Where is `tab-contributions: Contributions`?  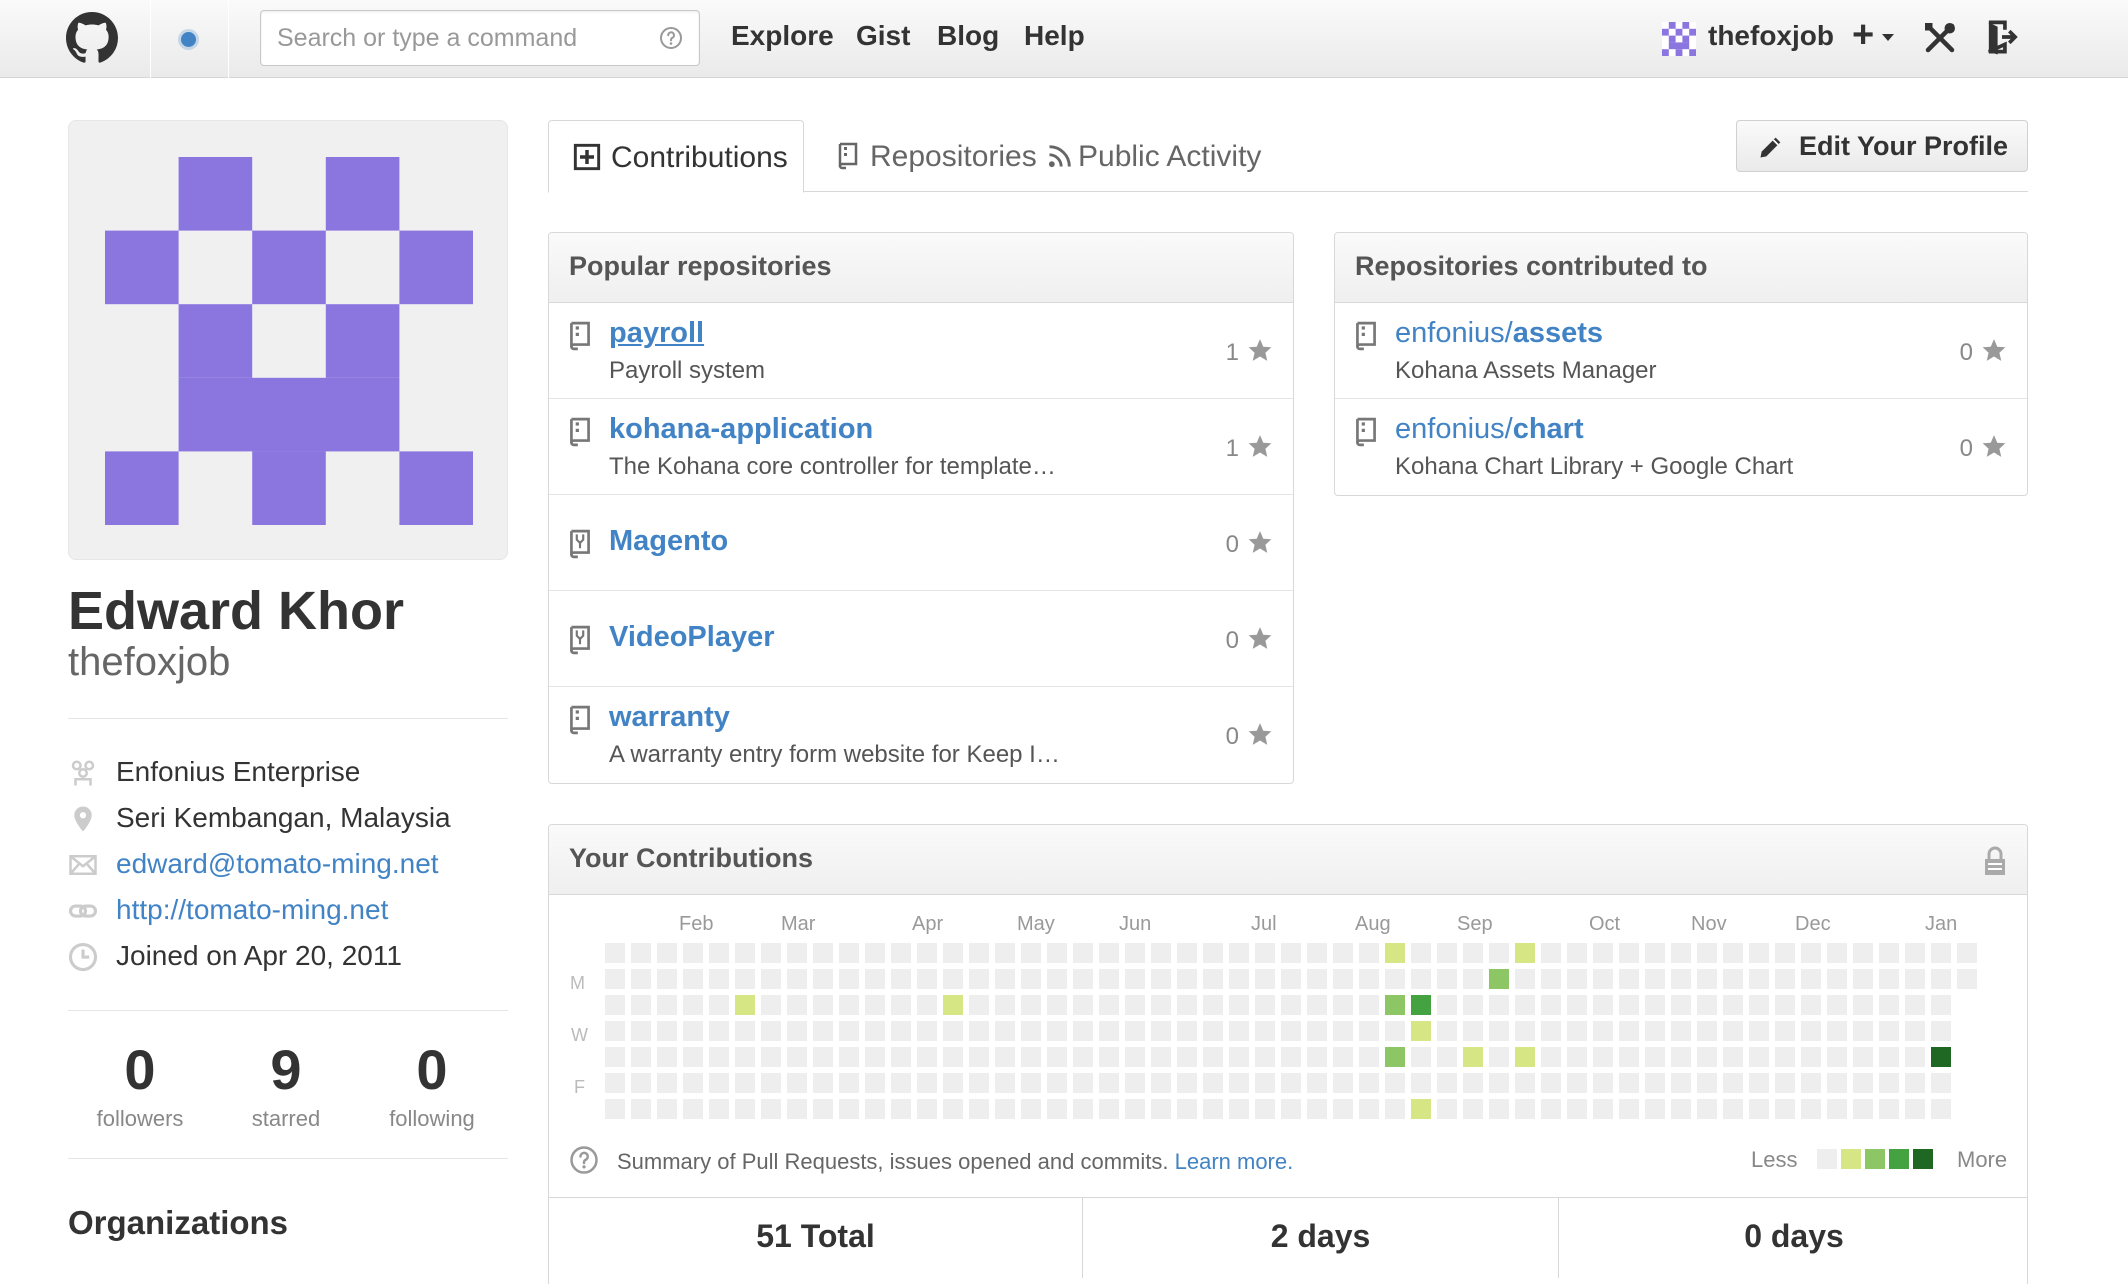
tab-contributions: Contributions is located at coordinates (676, 156).